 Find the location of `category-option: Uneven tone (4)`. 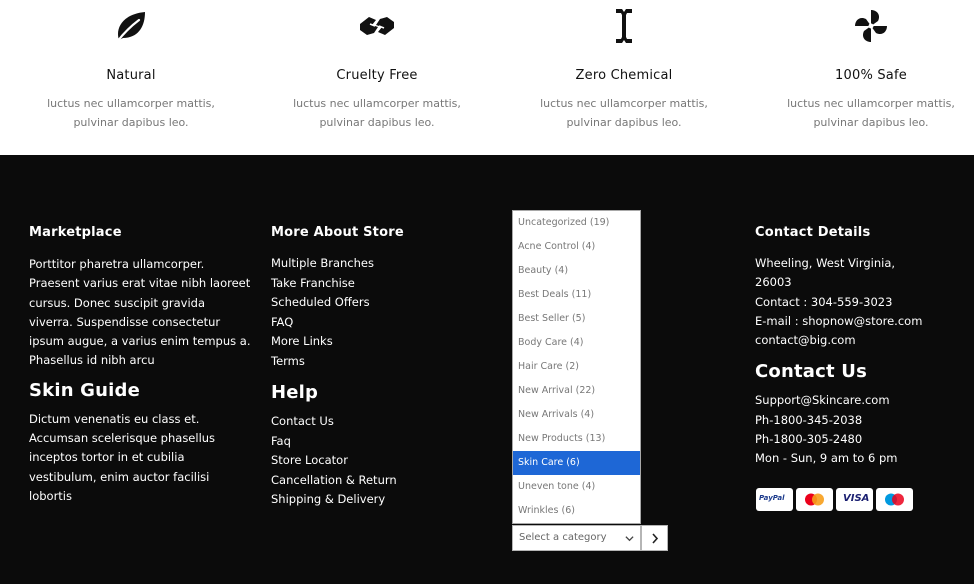

category-option: Uneven tone (4) is located at coordinates (576, 487).